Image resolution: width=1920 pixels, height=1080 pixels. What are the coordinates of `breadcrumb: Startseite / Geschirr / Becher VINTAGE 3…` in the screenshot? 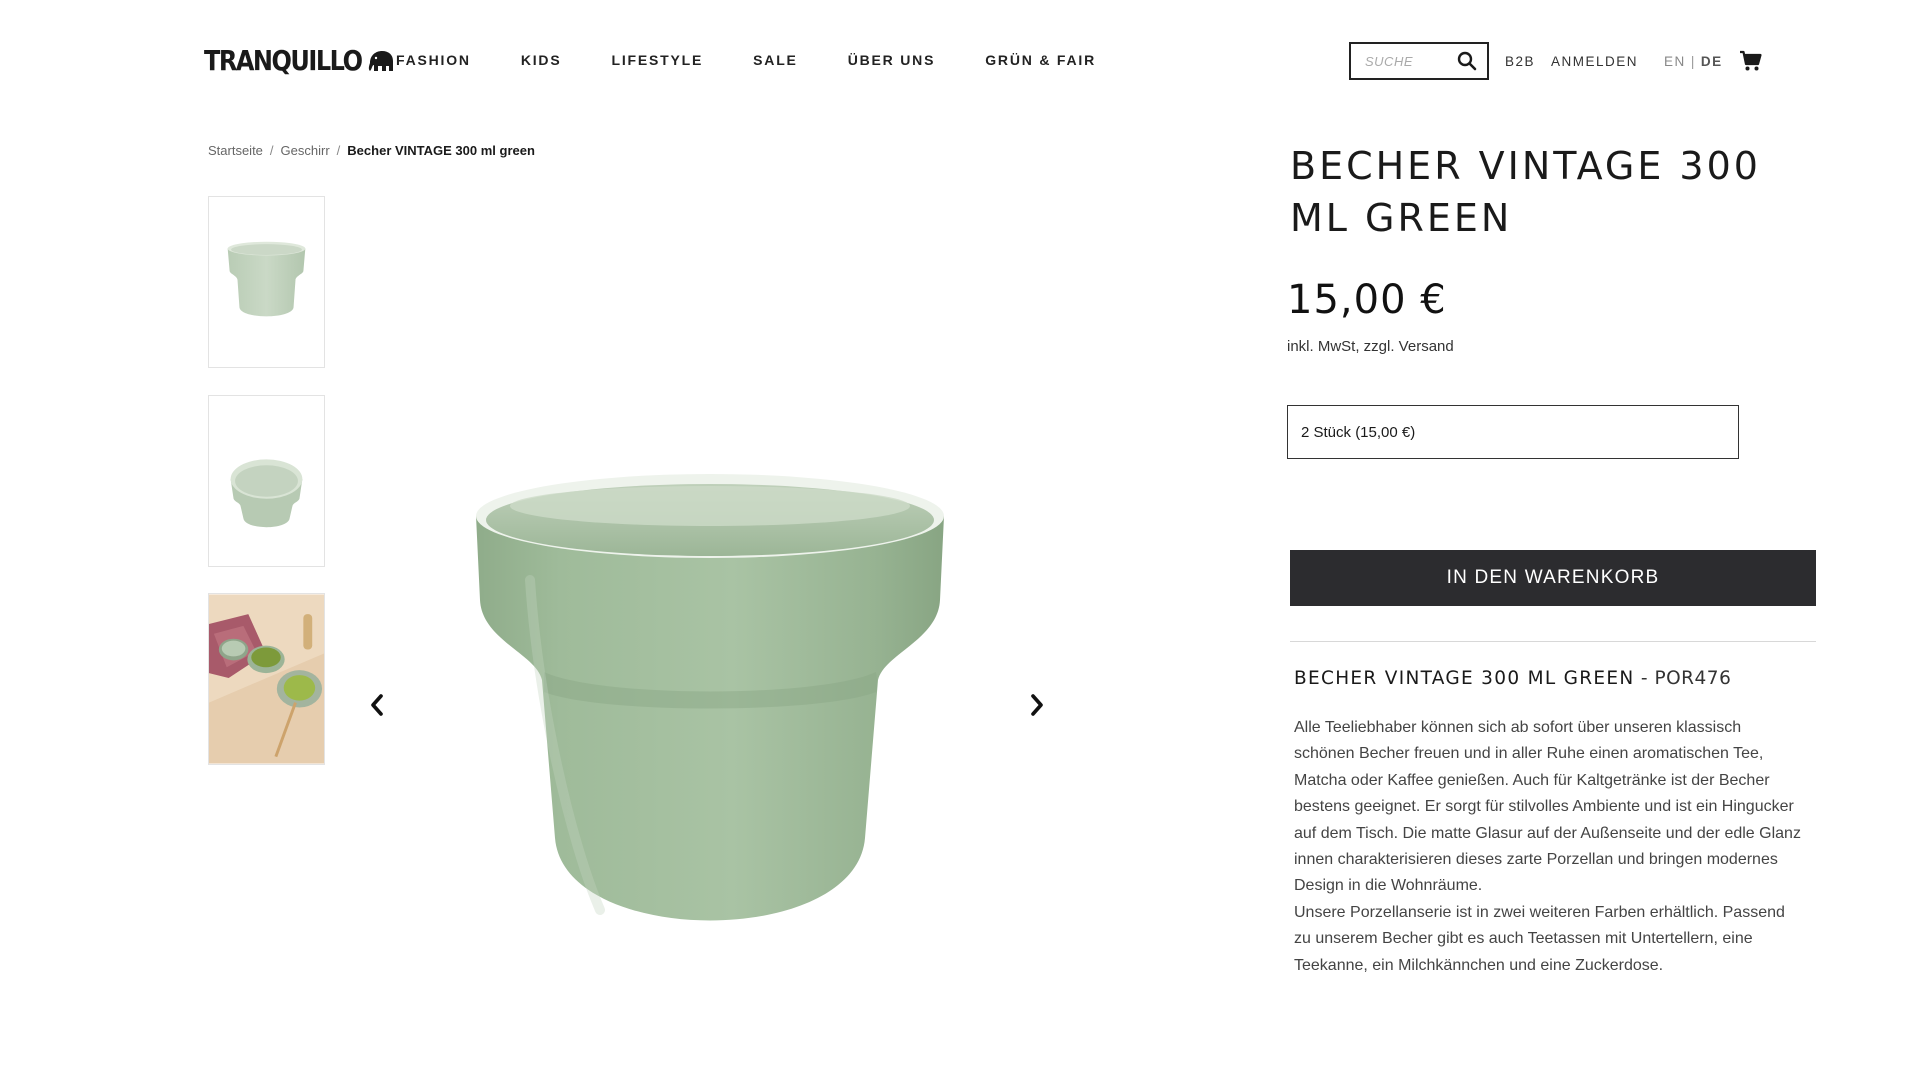 It's located at (371, 150).